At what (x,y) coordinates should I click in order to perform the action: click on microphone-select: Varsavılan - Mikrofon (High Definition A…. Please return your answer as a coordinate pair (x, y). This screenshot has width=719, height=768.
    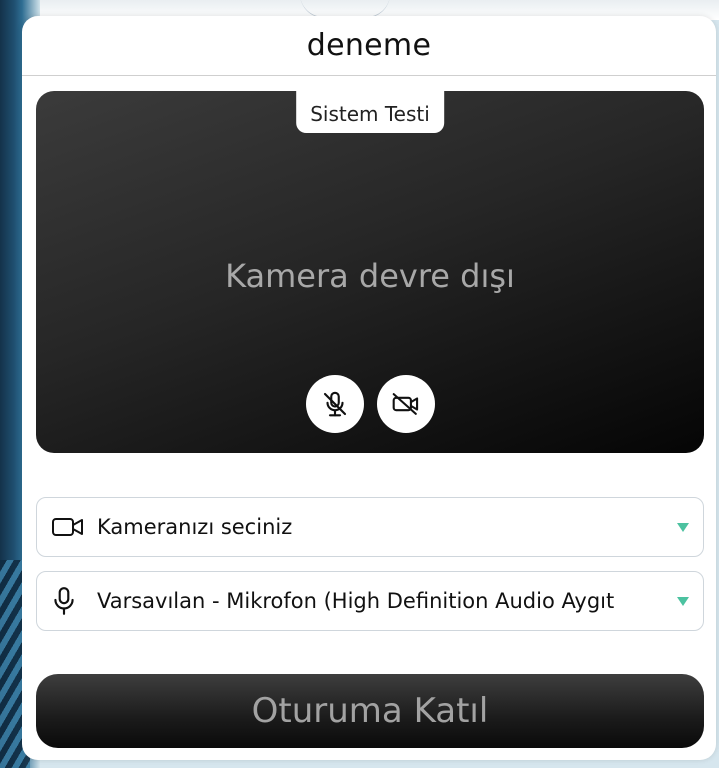
    Looking at the image, I should click on (370, 601).